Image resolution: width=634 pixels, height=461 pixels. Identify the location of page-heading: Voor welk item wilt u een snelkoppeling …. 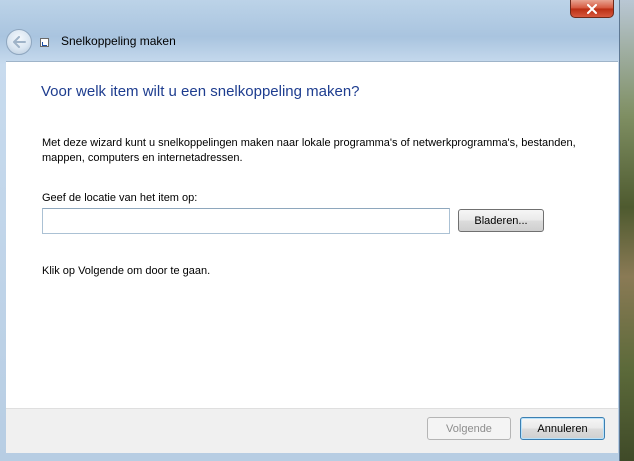
(200, 91).